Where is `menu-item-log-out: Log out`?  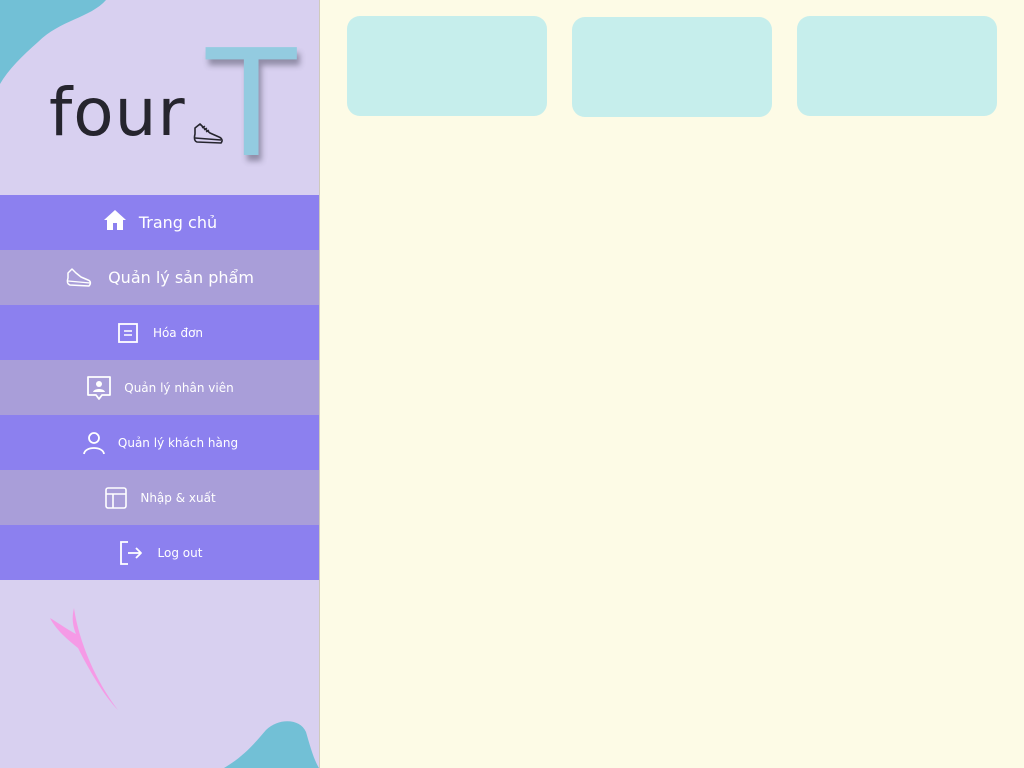
menu-item-log-out: Log out is located at coordinates (159, 552).